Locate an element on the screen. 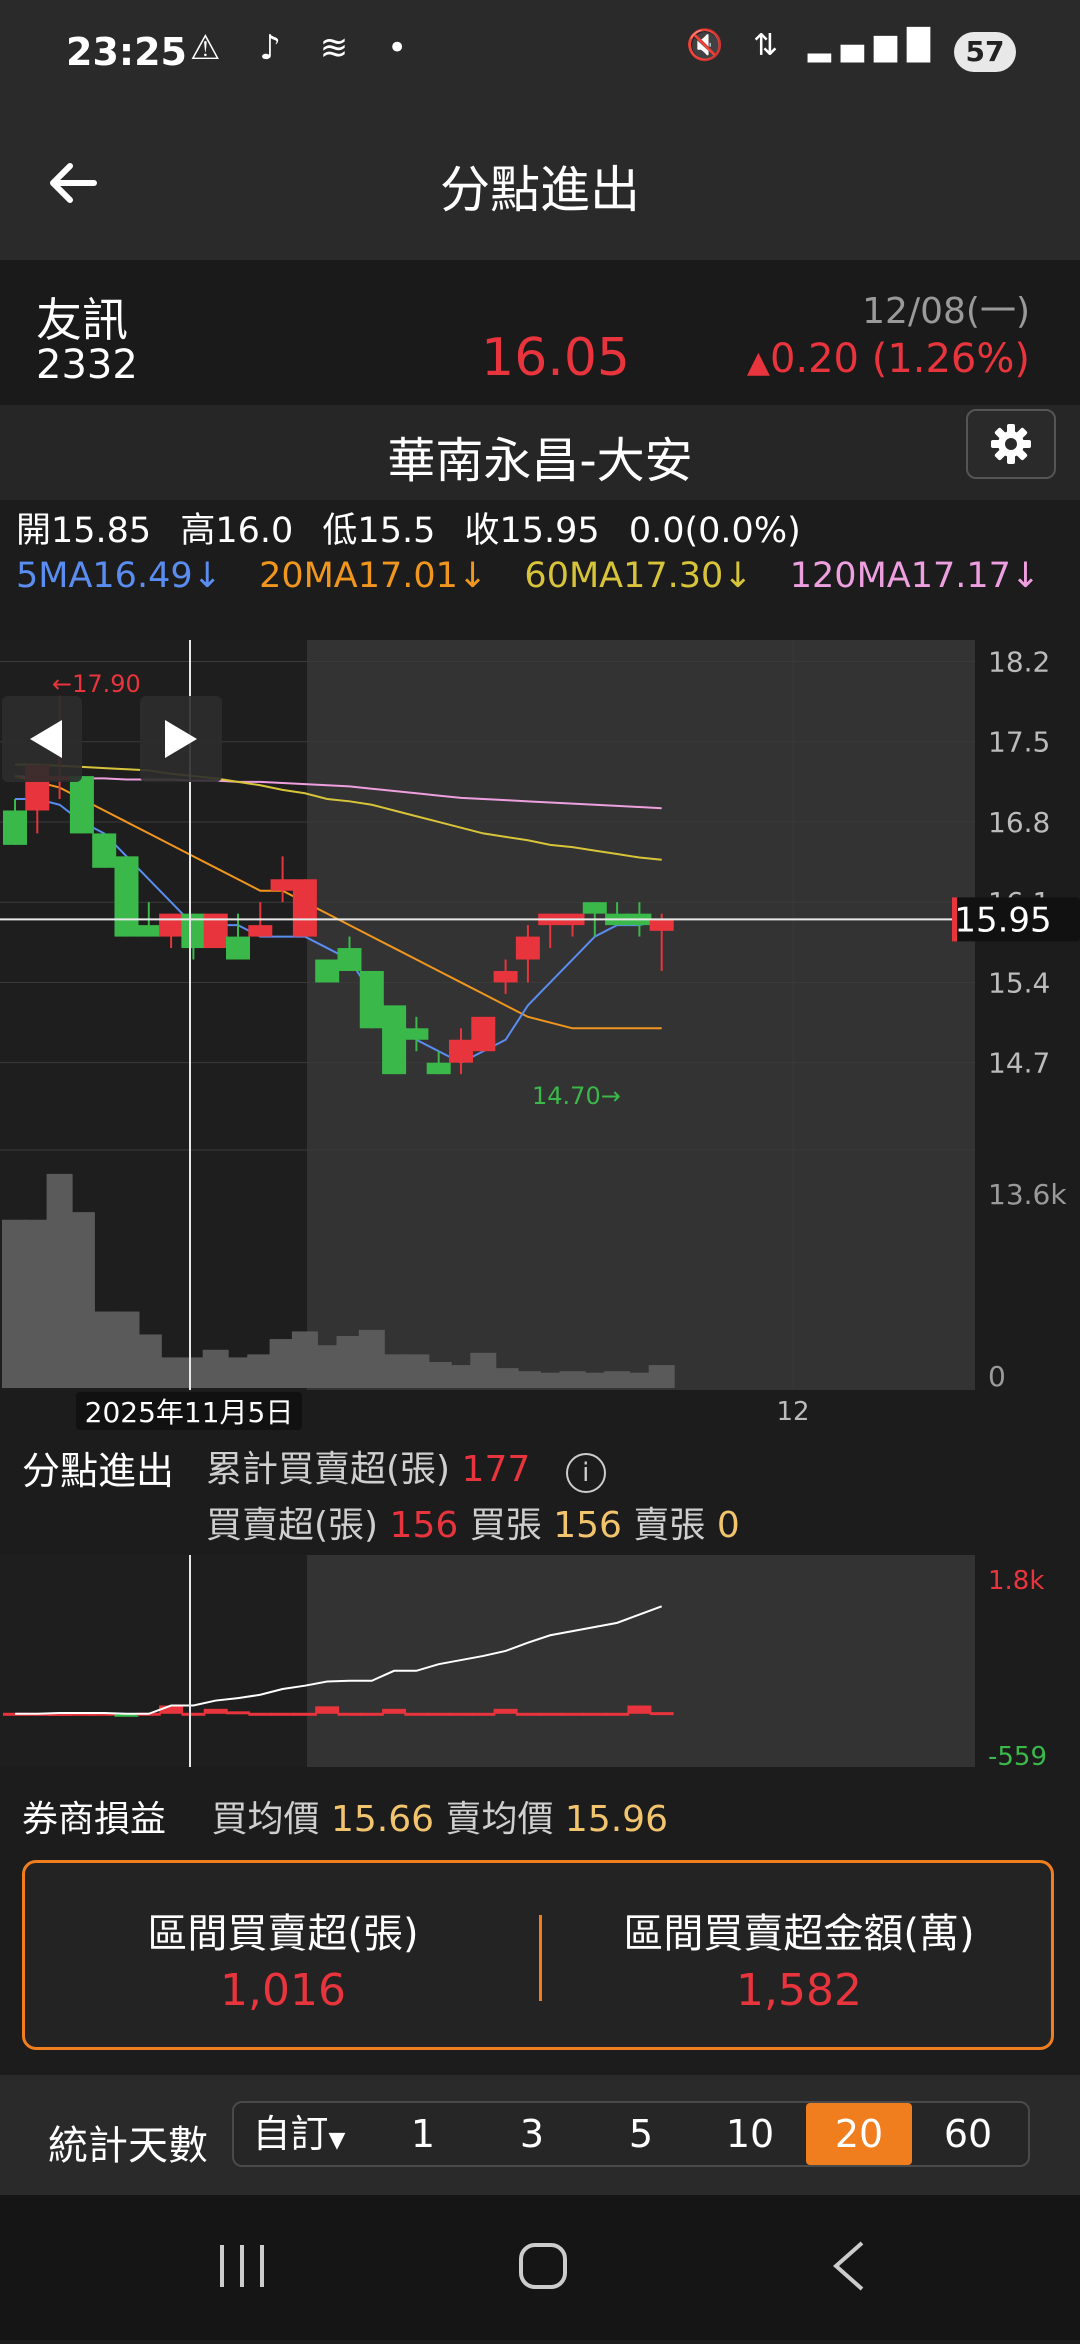 This screenshot has width=1080, height=2344. quote-date: 12/08(一) is located at coordinates (946, 311).